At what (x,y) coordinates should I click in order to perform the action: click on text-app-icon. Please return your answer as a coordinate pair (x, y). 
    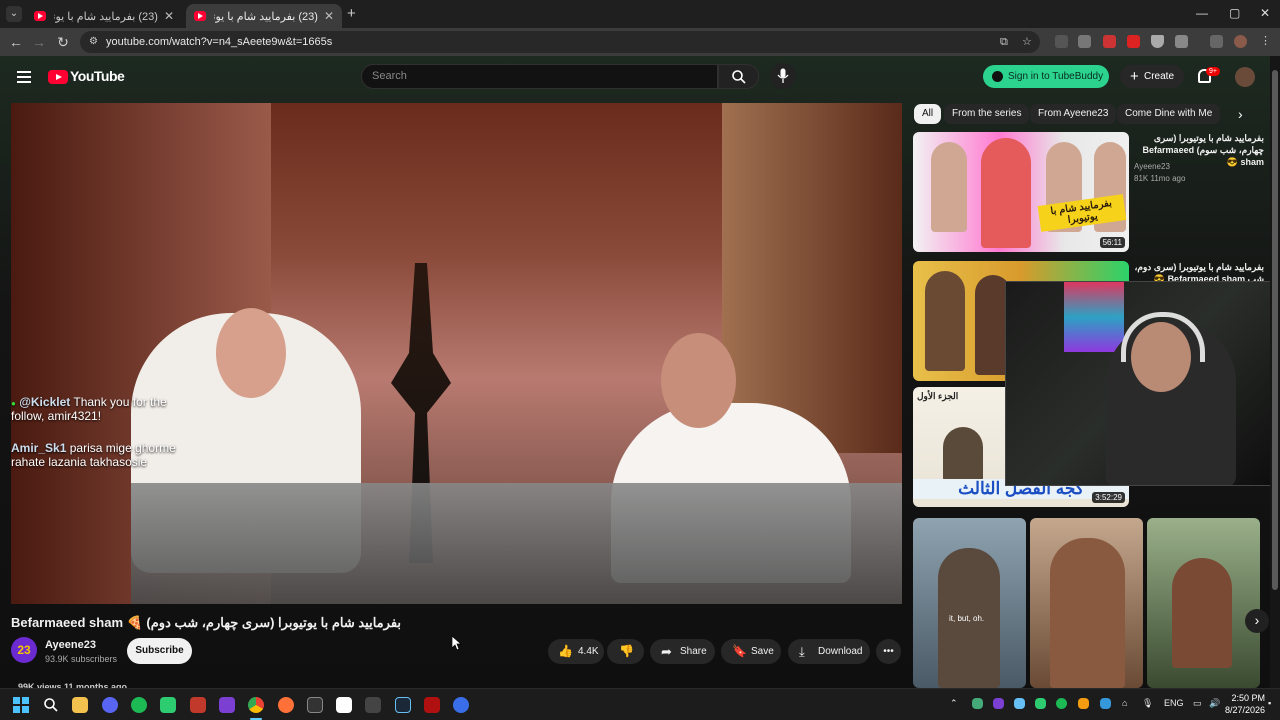
    Looking at the image, I should click on (344, 705).